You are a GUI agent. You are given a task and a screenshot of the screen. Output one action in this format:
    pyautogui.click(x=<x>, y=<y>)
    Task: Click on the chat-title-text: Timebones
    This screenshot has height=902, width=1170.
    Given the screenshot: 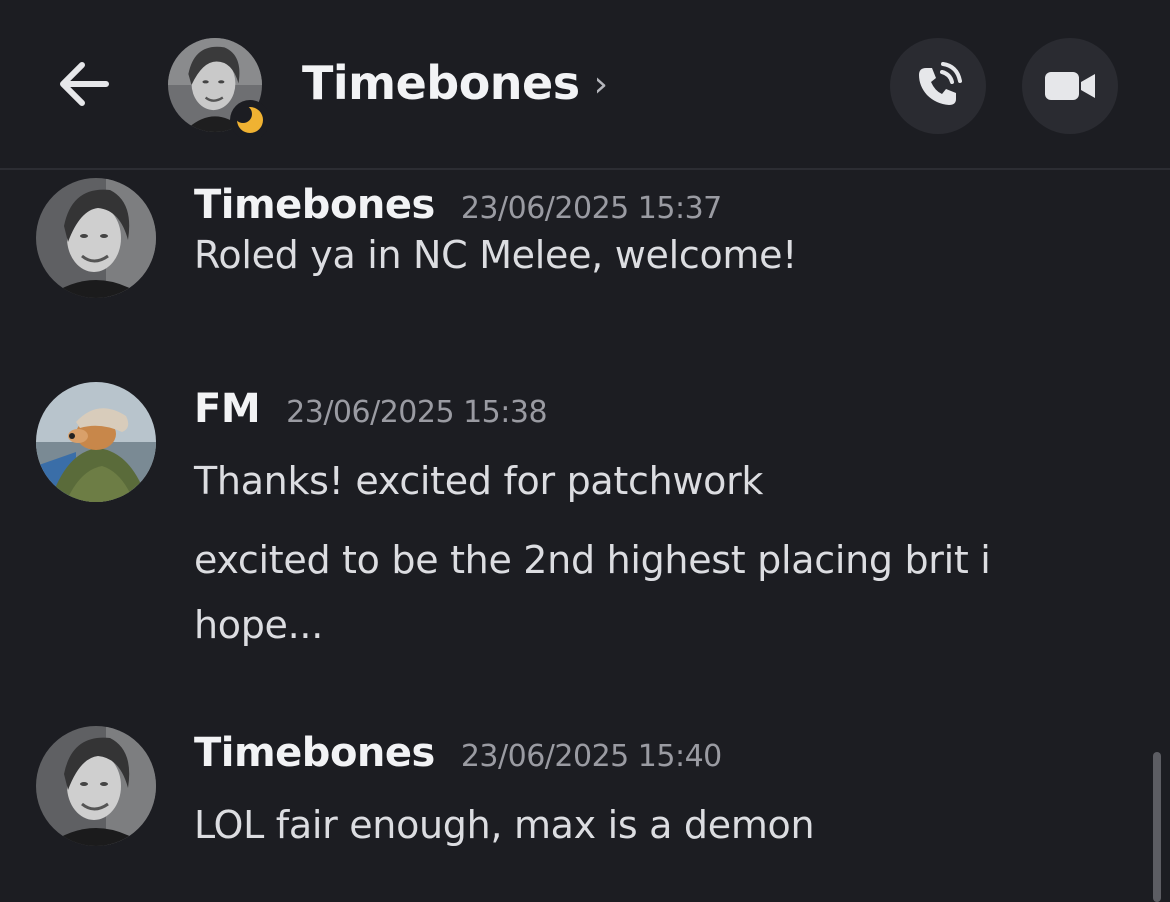 What is the action you would take?
    pyautogui.click(x=441, y=83)
    